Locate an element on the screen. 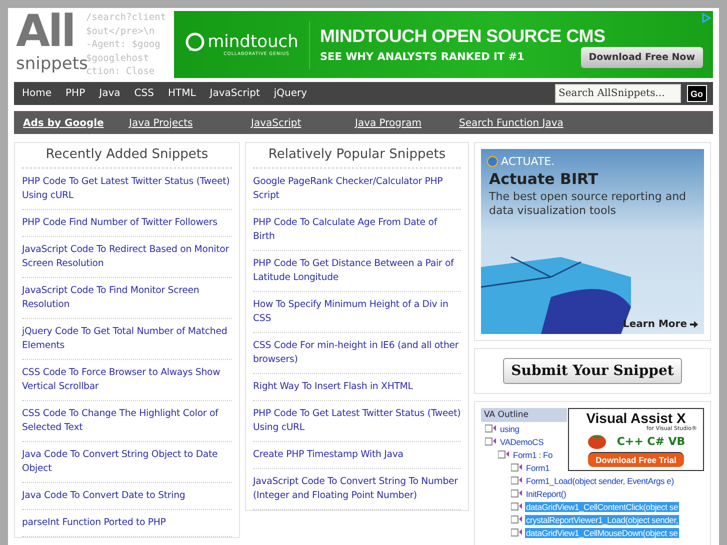 The width and height of the screenshot is (727, 545). ad-text: The best open source reporting and data visualization tools is located at coordinates (588, 203).